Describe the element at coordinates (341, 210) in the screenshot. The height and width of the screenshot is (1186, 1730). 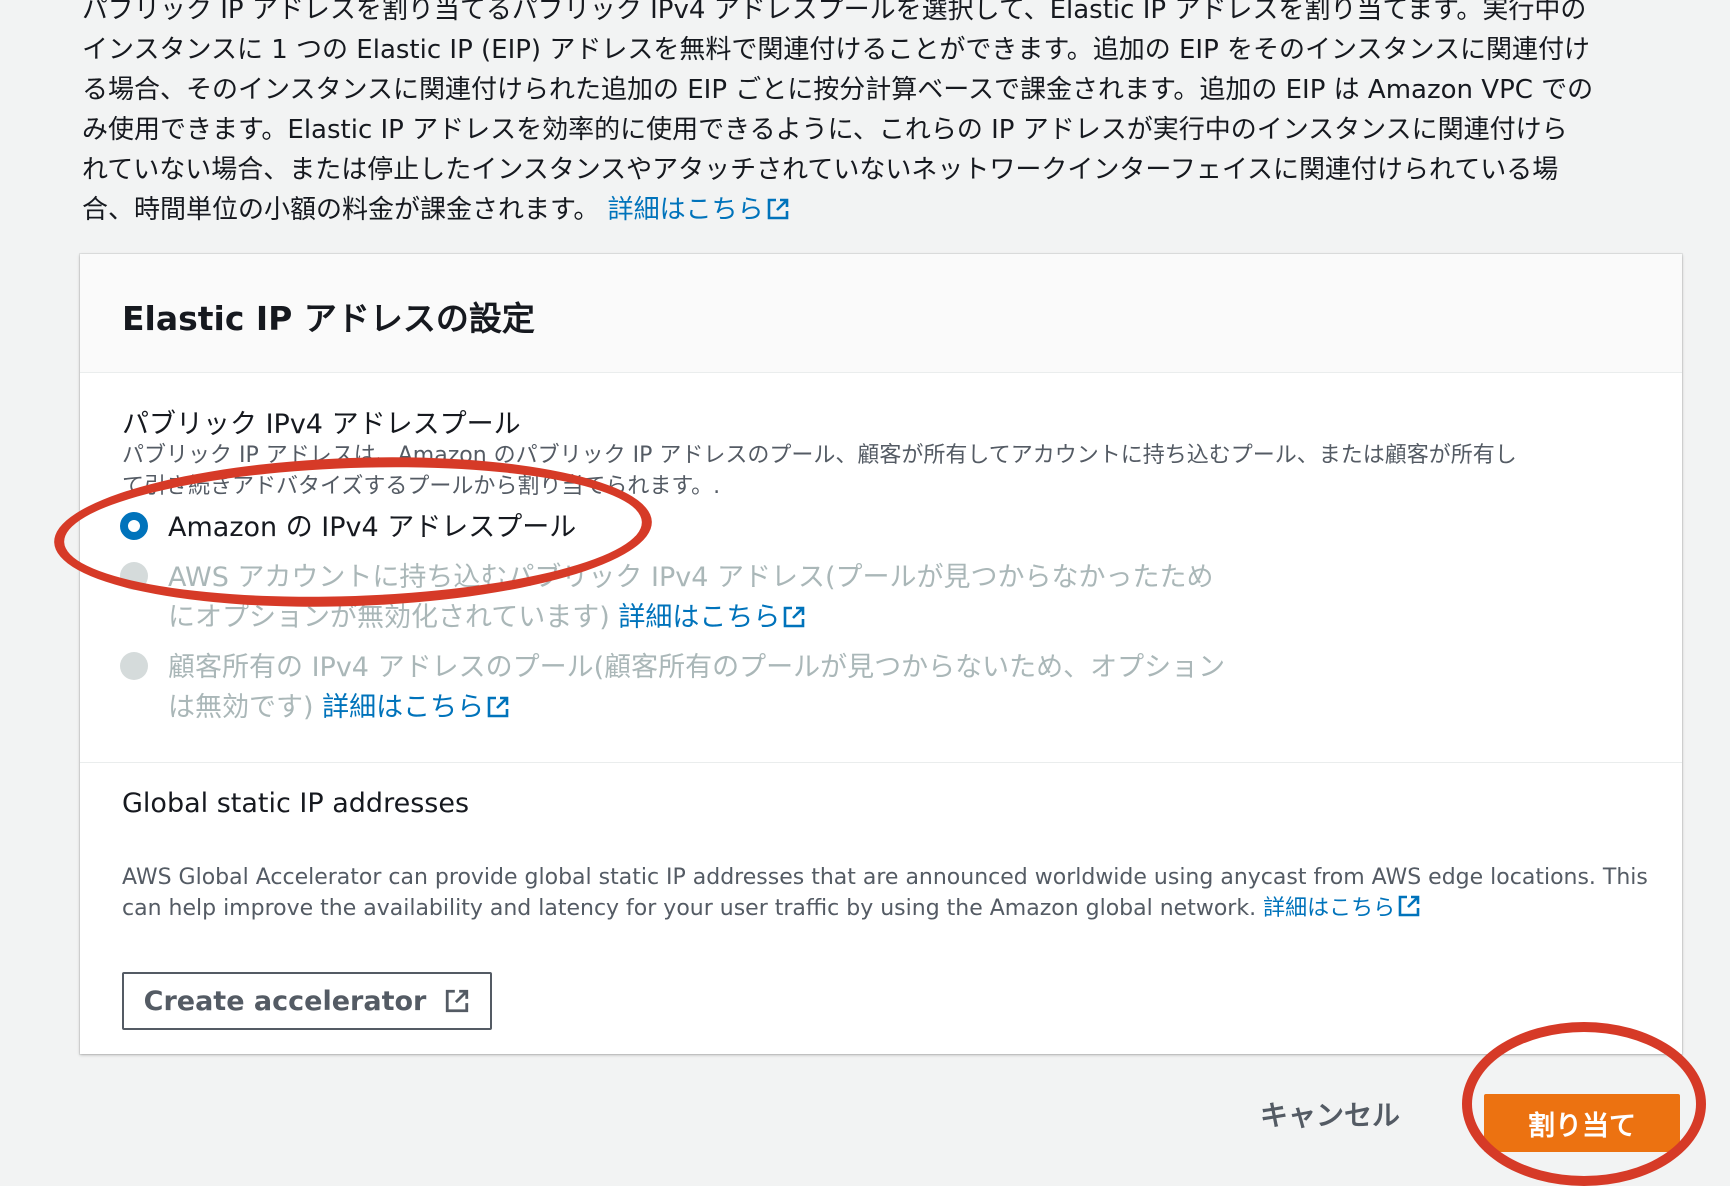
I see `intro-line: 合、時間単位の小額の料金が課金されます。` at that location.